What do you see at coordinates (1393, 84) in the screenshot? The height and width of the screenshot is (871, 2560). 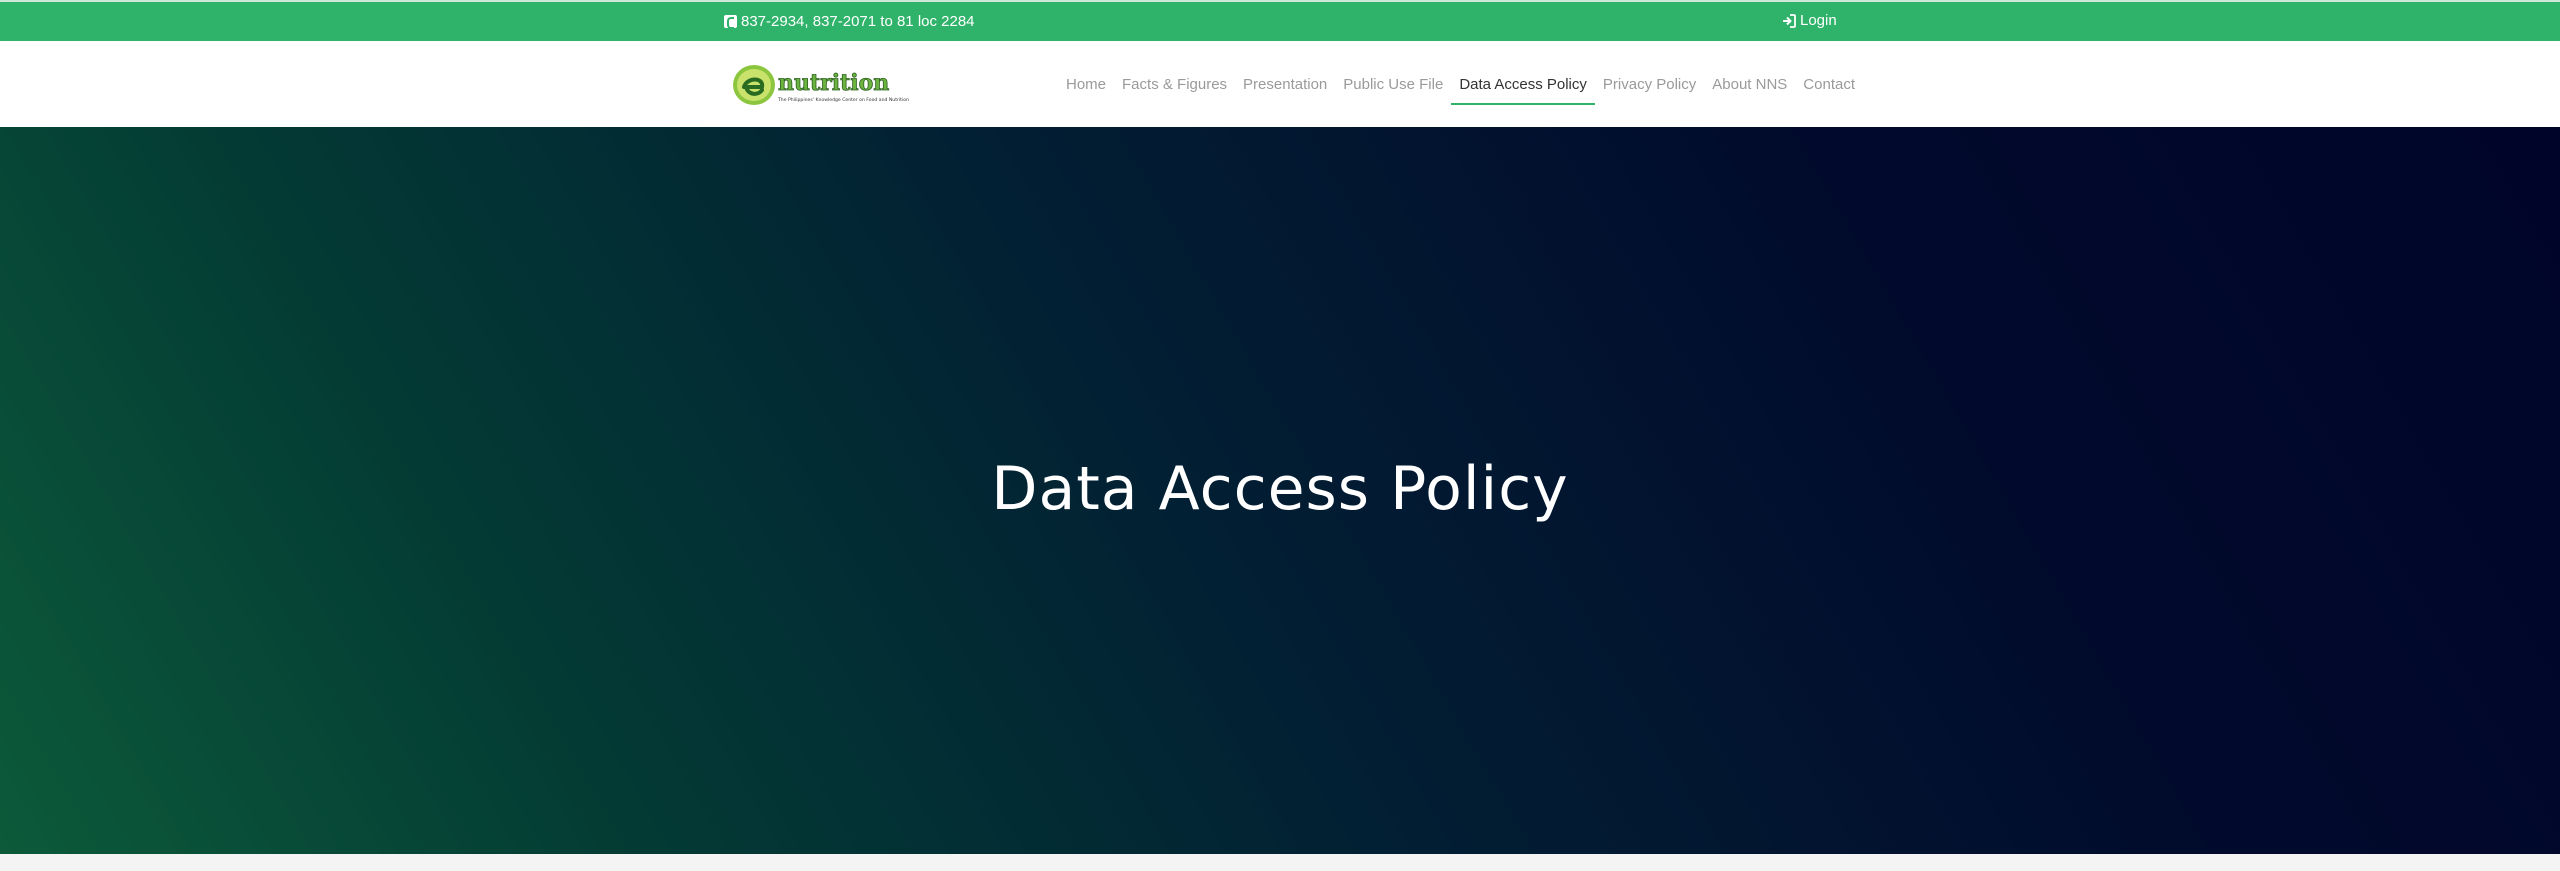 I see `nav-public-use-file: Public Use File` at bounding box center [1393, 84].